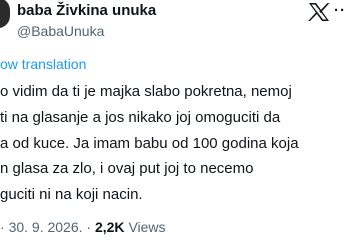  Describe the element at coordinates (340, 11) in the screenshot. I see `more-icon: ··` at that location.